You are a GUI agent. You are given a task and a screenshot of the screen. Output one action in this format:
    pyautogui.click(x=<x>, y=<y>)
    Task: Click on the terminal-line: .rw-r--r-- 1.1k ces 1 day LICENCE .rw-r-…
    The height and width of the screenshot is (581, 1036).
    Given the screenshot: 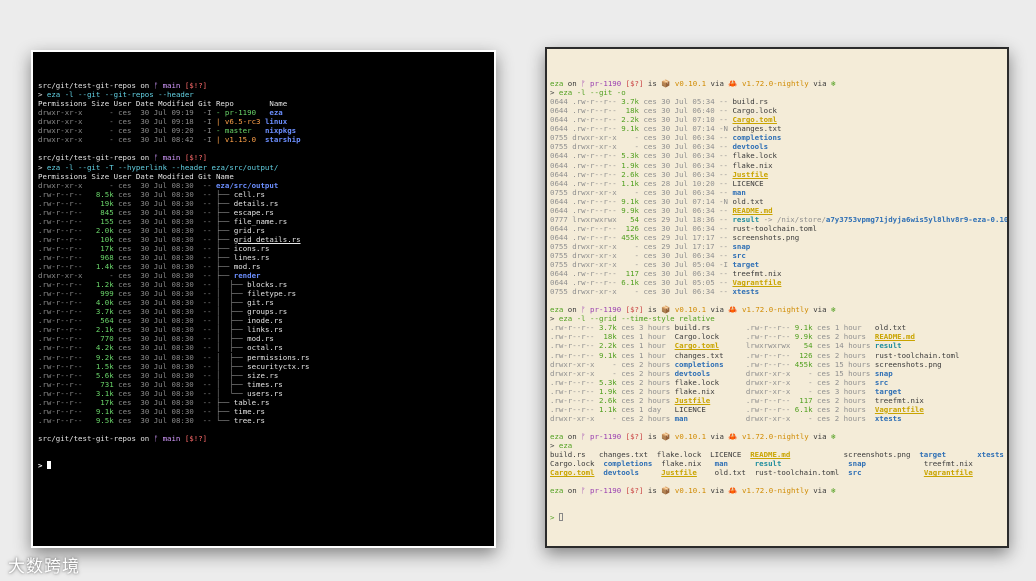 What is the action you would take?
    pyautogui.click(x=777, y=409)
    